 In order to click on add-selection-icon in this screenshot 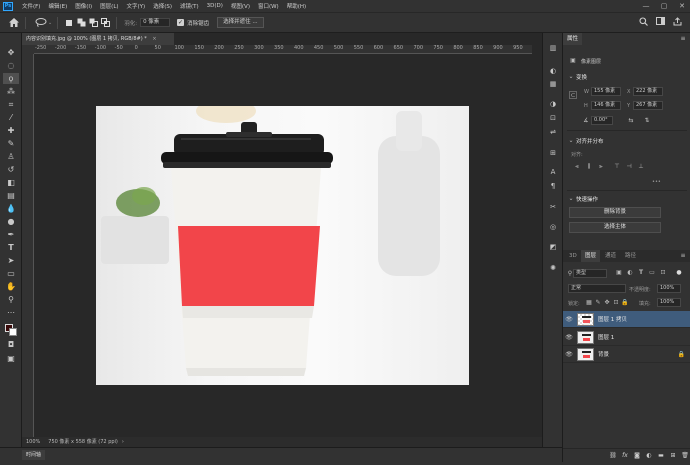, I will do `click(81, 23)`.